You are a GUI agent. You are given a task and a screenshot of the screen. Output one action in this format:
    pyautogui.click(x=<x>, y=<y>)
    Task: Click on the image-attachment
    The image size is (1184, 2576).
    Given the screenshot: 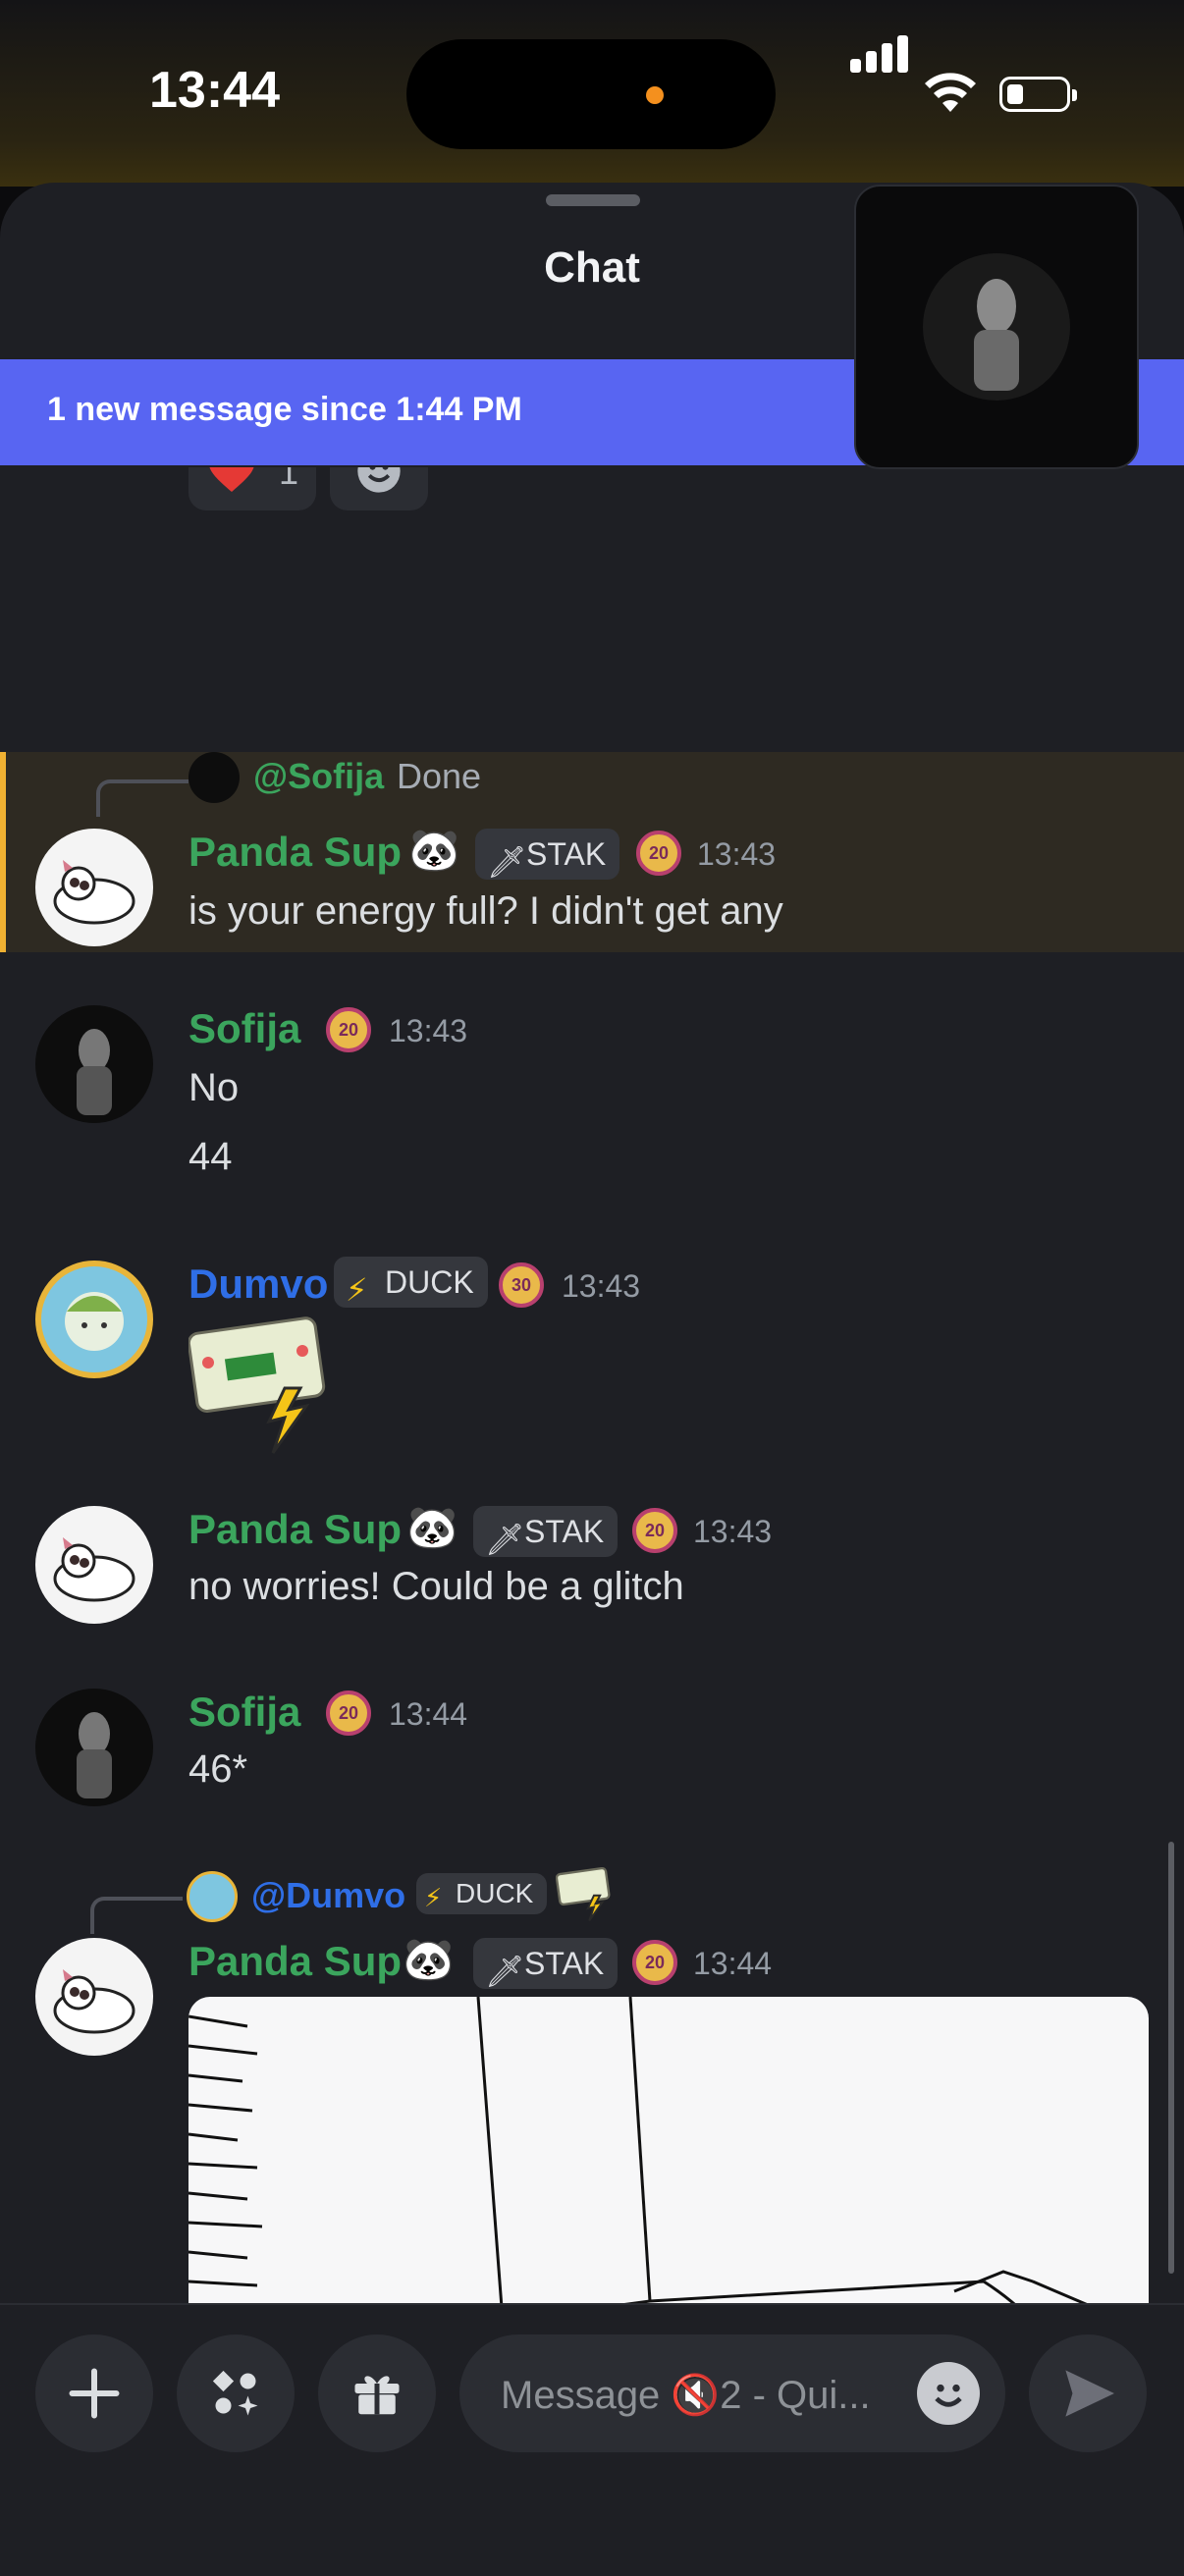 What is the action you would take?
    pyautogui.click(x=668, y=2155)
    